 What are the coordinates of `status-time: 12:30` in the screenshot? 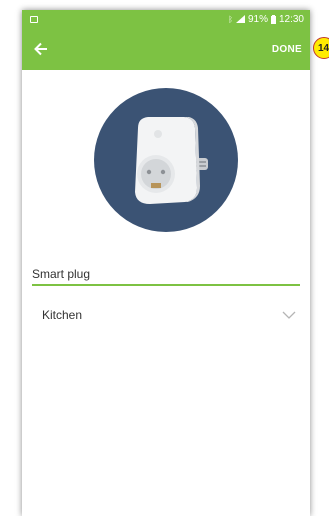 It's located at (291, 19).